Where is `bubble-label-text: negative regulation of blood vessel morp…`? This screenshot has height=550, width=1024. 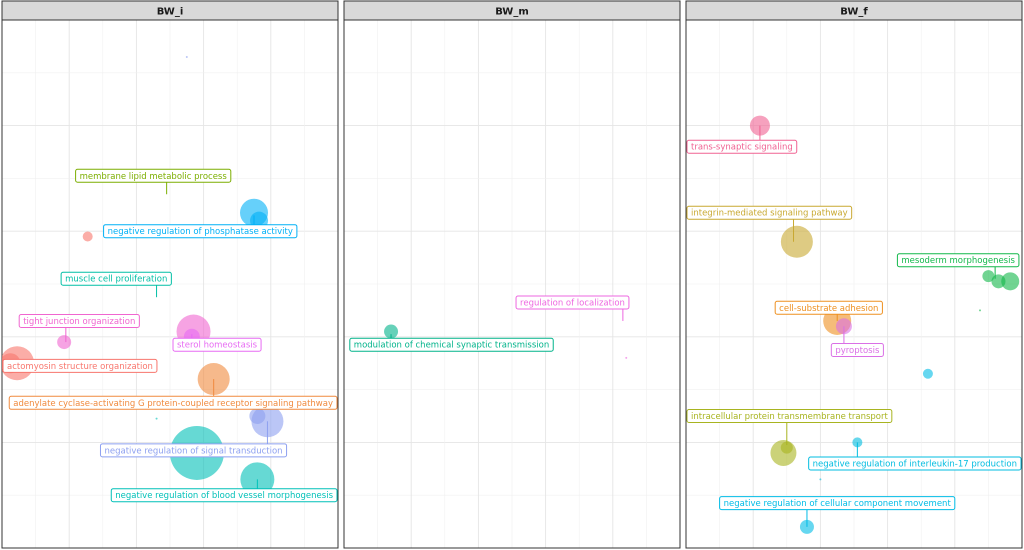
bubble-label-text: negative regulation of blood vessel morp… is located at coordinates (224, 496).